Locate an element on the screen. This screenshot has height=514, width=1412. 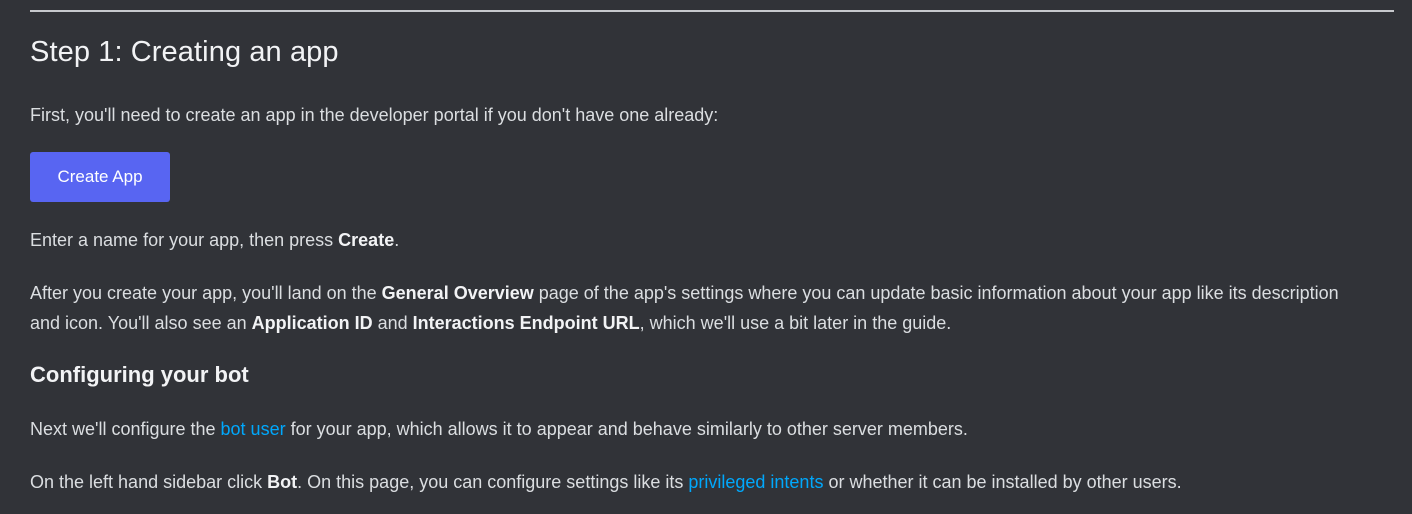
interactions-endpoint-bold: Interactions Endpoint URL is located at coordinates (526, 323).